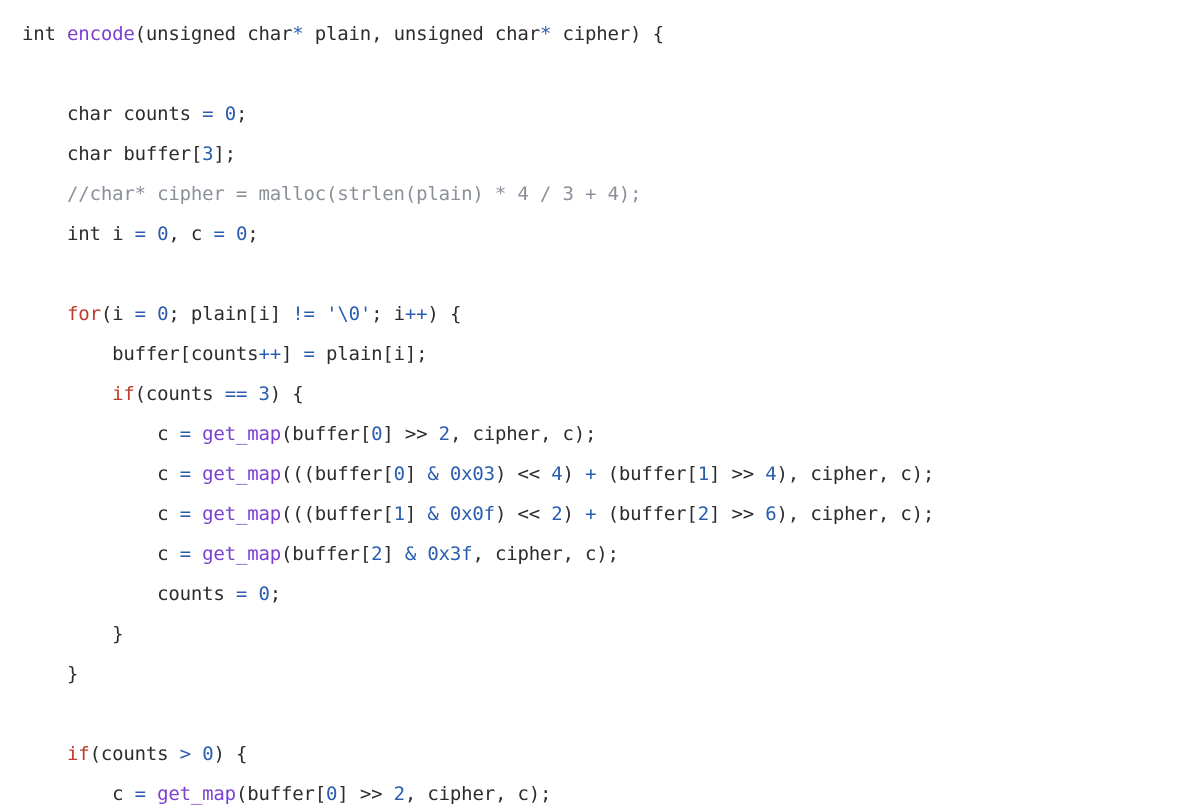 The height and width of the screenshot is (812, 1188). I want to click on code-line: if(counts == 3) {, so click(605, 394).